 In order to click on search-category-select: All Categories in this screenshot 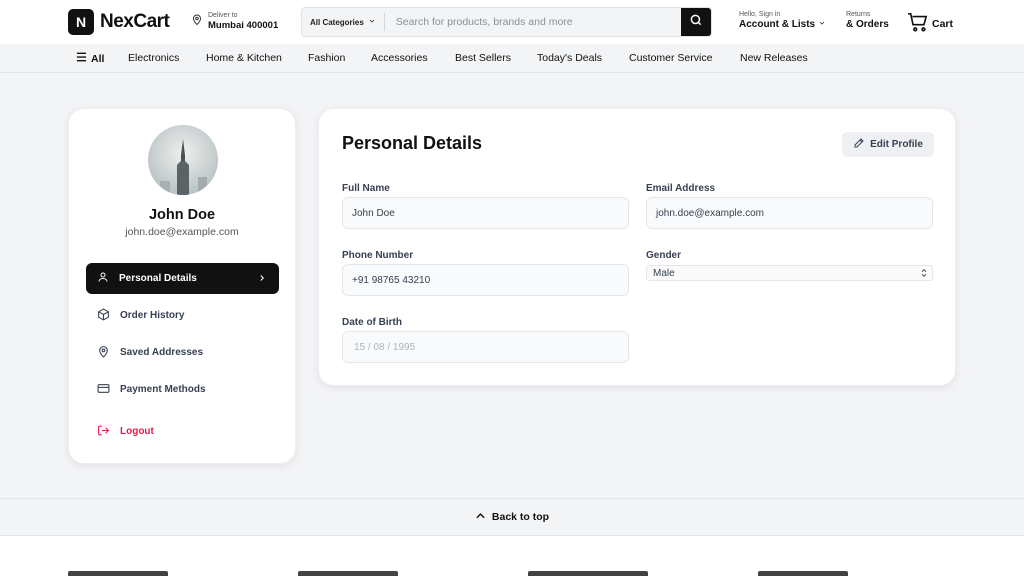, I will do `click(343, 22)`.